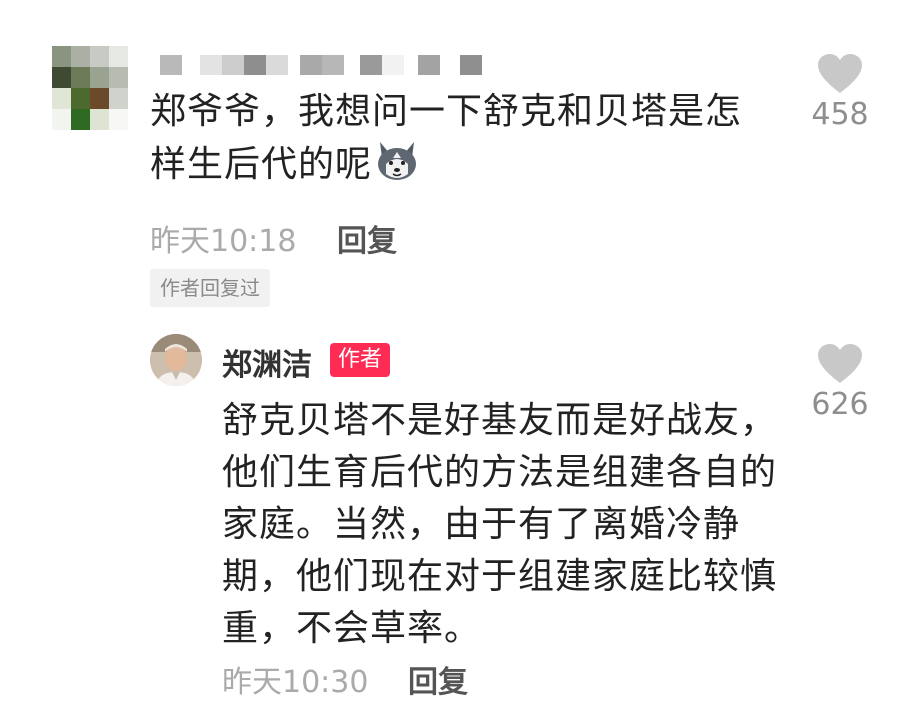 This screenshot has width=900, height=701. I want to click on reply-author-name: 郑渊洁, so click(267, 362).